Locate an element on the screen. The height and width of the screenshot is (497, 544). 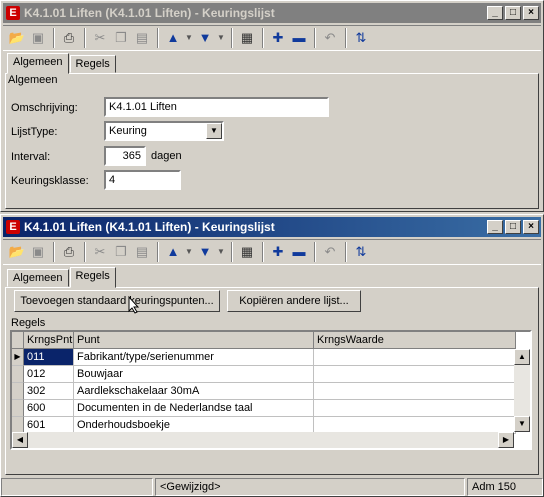
cell-krngspnt: 600 is located at coordinates (49, 408).